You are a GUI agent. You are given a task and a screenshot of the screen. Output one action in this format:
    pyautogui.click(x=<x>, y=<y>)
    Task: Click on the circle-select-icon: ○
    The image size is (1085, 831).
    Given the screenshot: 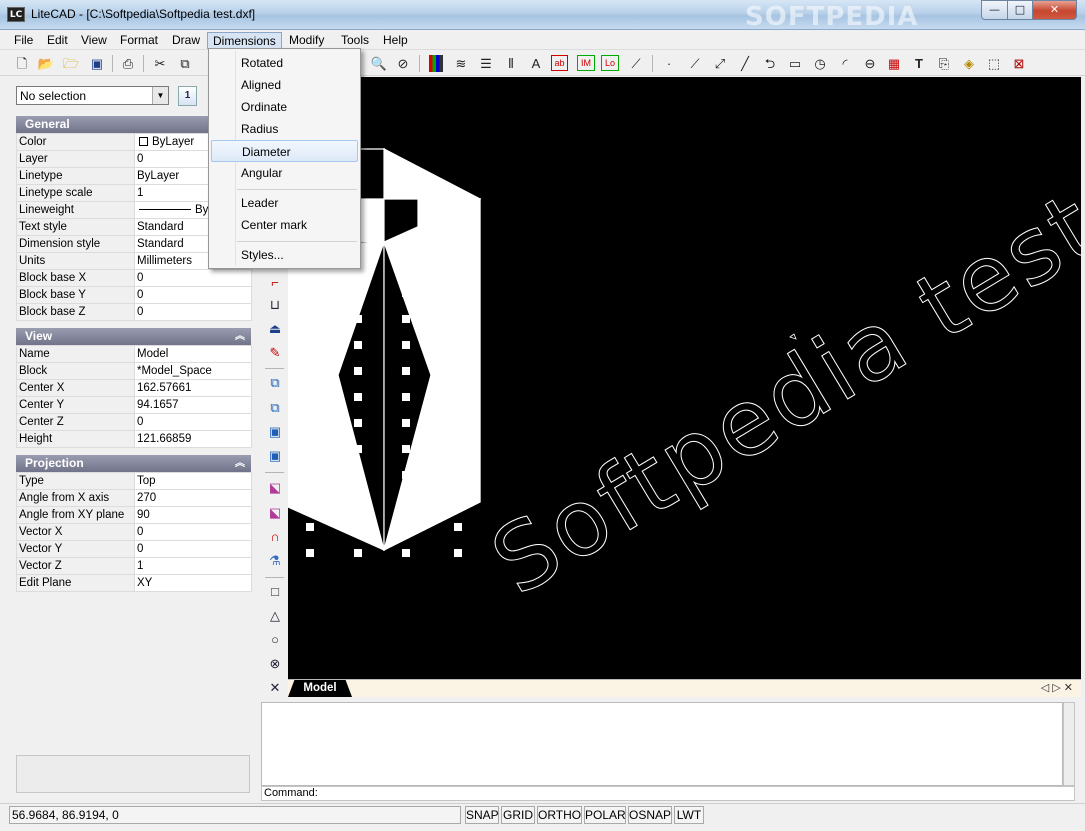 What is the action you would take?
    pyautogui.click(x=275, y=640)
    